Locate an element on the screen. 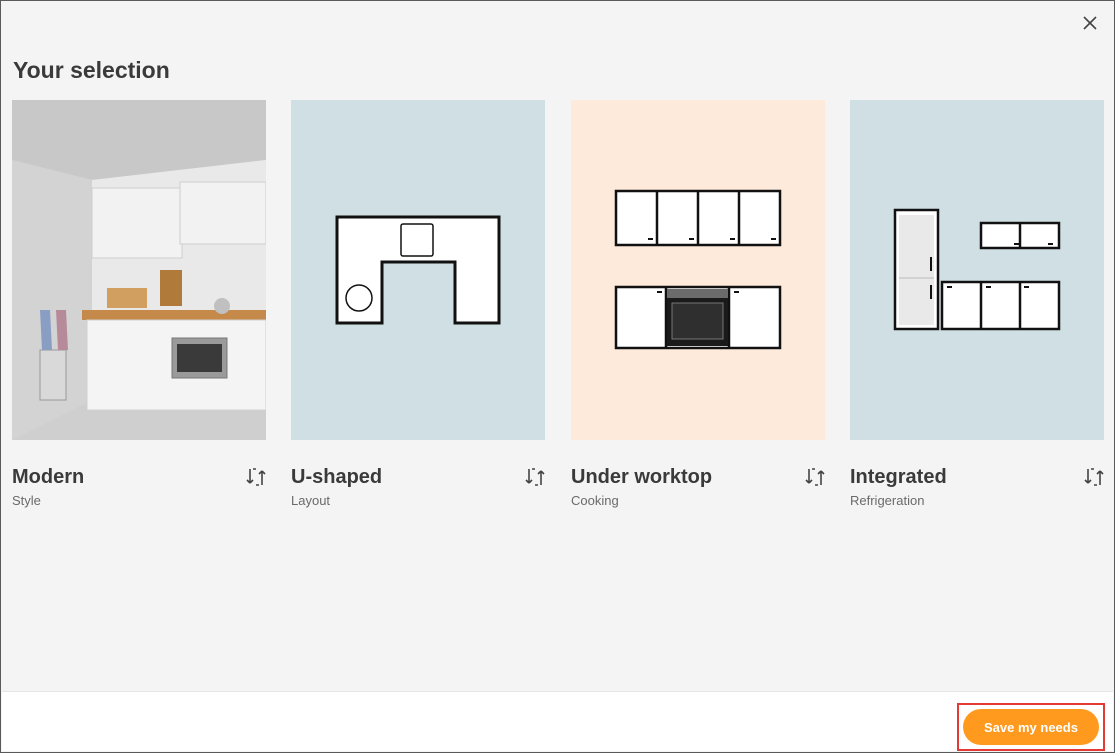  card-refrigeration: Integrated Refrigeration is located at coordinates (977, 304).